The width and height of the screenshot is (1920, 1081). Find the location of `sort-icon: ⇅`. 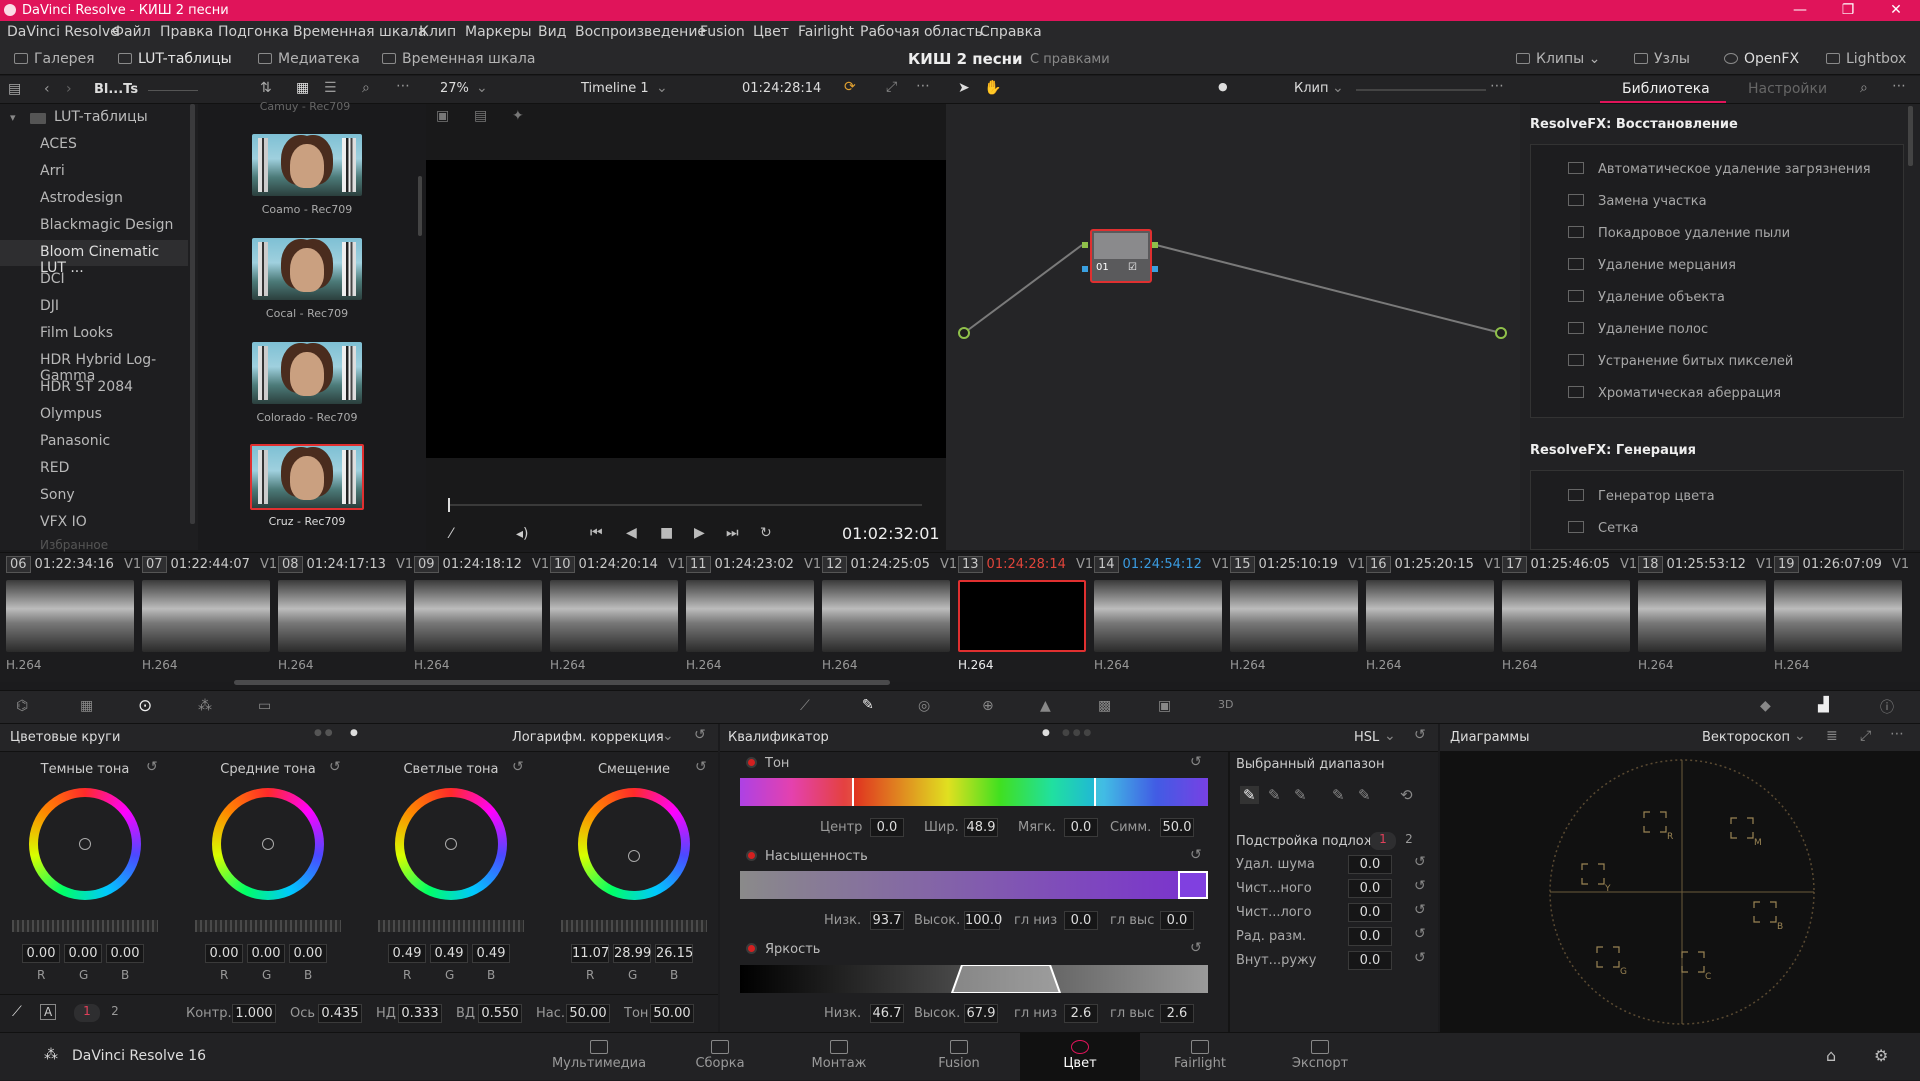

sort-icon: ⇅ is located at coordinates (266, 88).